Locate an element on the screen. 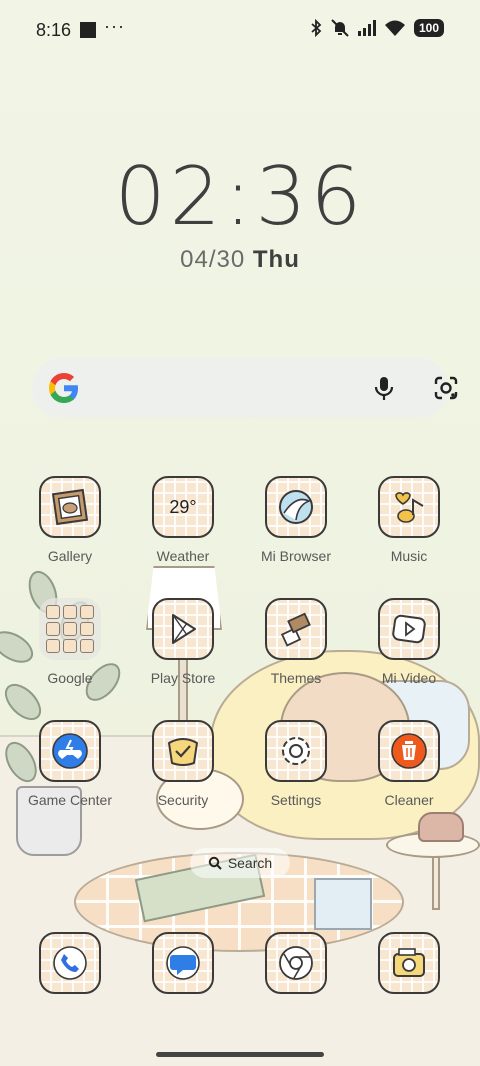 The height and width of the screenshot is (1066, 480). weather-temperature: 29° is located at coordinates (183, 506).